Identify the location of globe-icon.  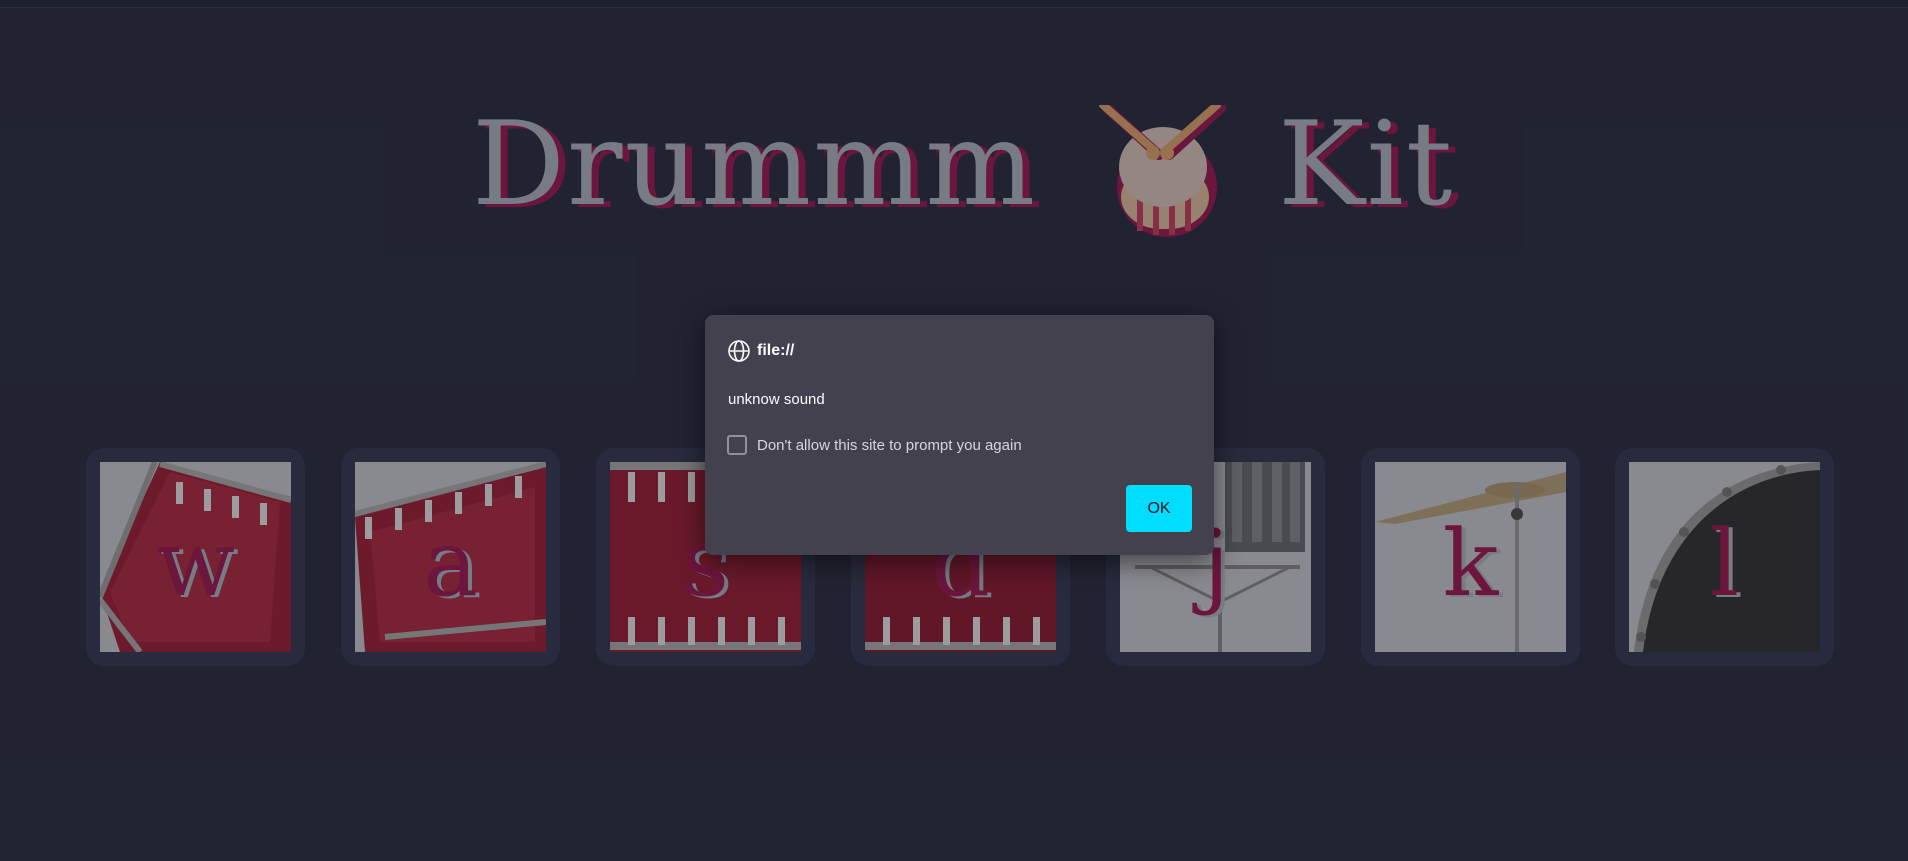
(739, 351).